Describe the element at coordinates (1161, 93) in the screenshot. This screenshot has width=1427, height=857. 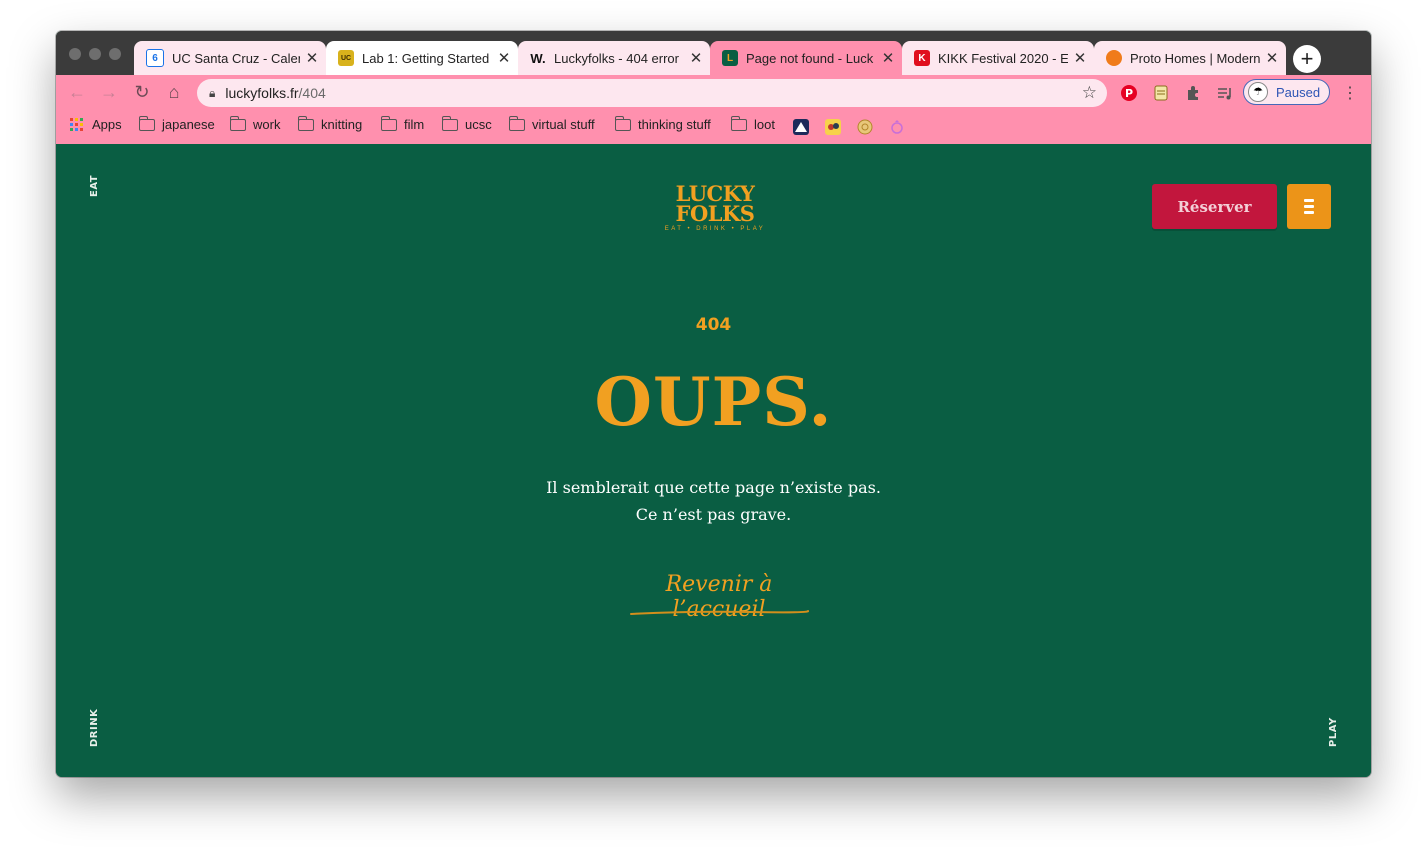
I see `extension-notes-icon` at that location.